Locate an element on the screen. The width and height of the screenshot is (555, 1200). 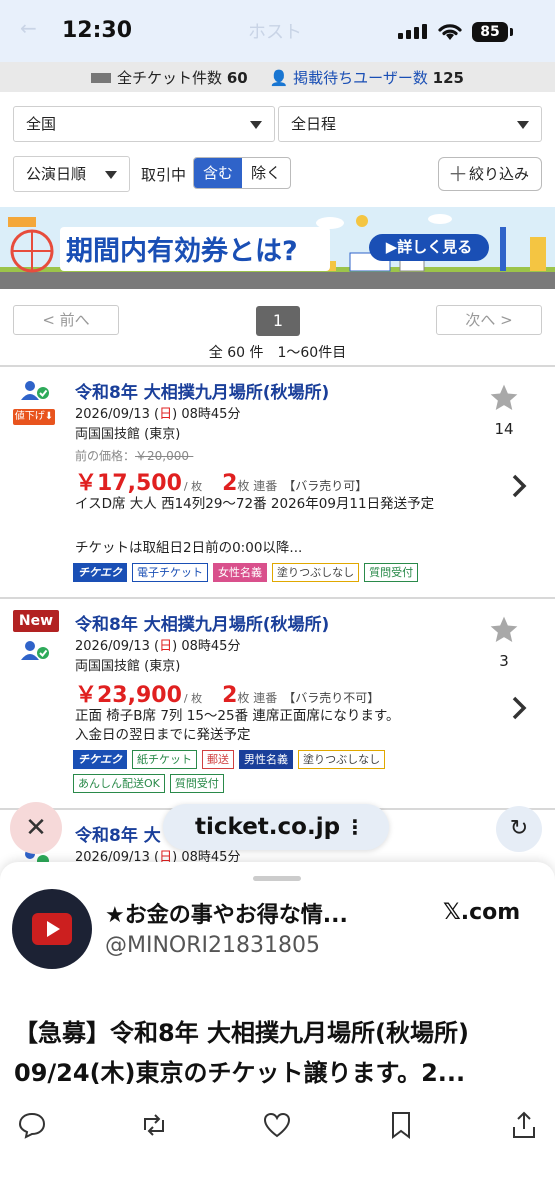
waiting-users: 👤 掲載待ちユーザー数 125 is located at coordinates (367, 77).